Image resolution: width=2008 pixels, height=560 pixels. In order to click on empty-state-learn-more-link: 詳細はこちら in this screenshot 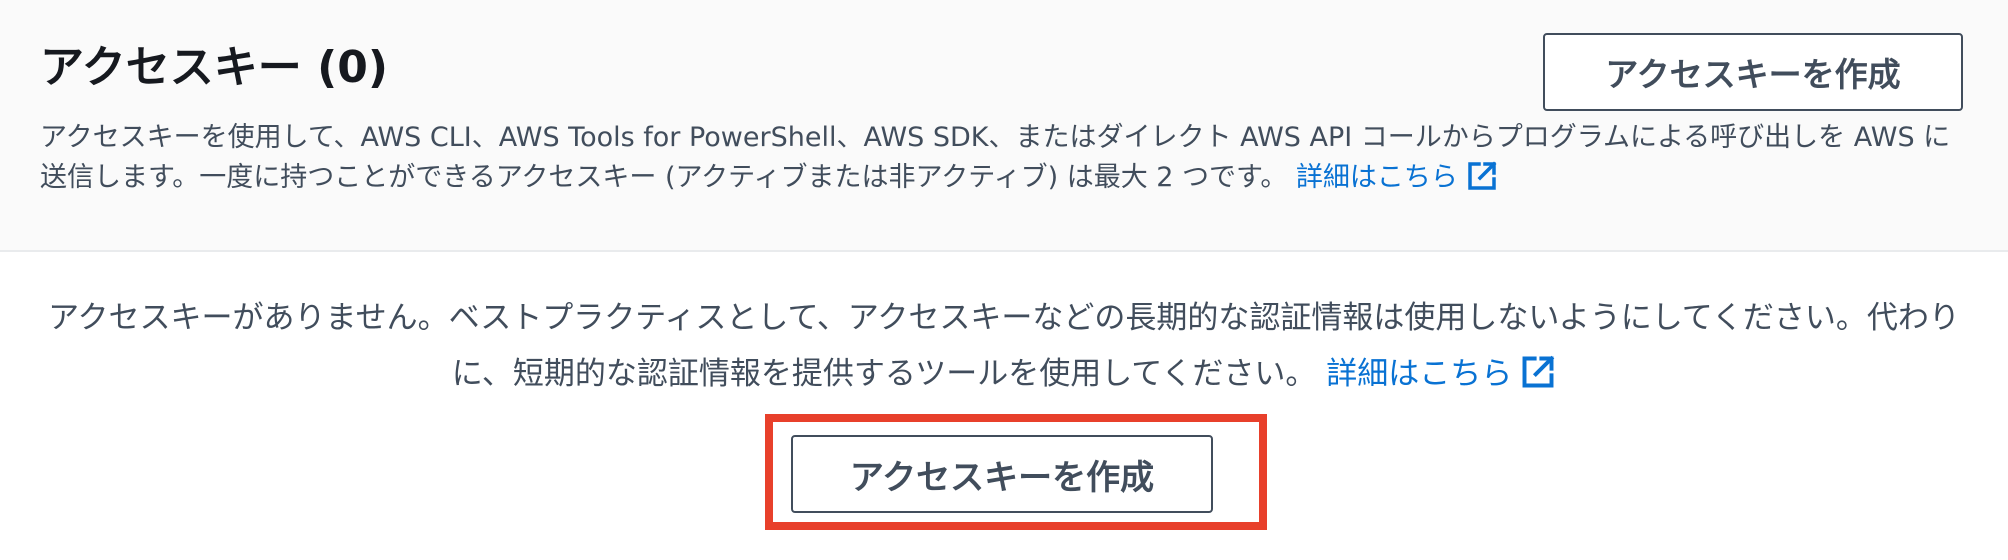, I will do `click(1441, 373)`.